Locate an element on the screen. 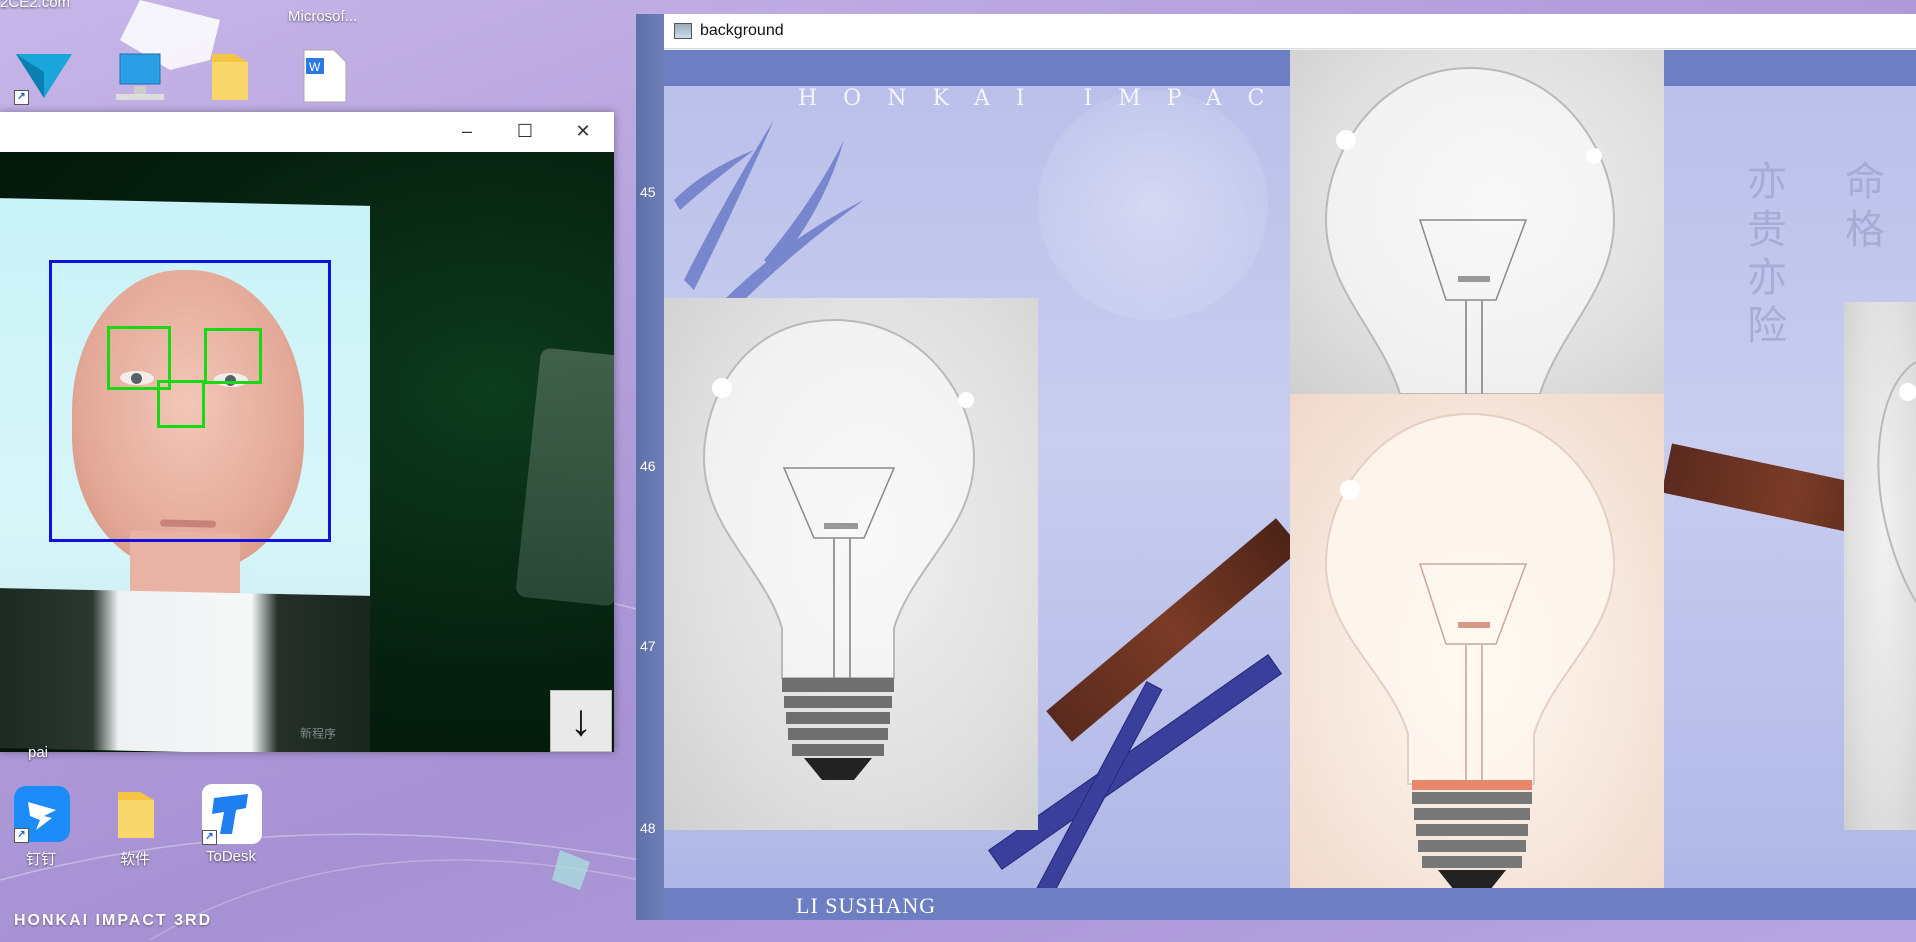 The width and height of the screenshot is (1916, 942). eye-detection-box-right is located at coordinates (233, 356).